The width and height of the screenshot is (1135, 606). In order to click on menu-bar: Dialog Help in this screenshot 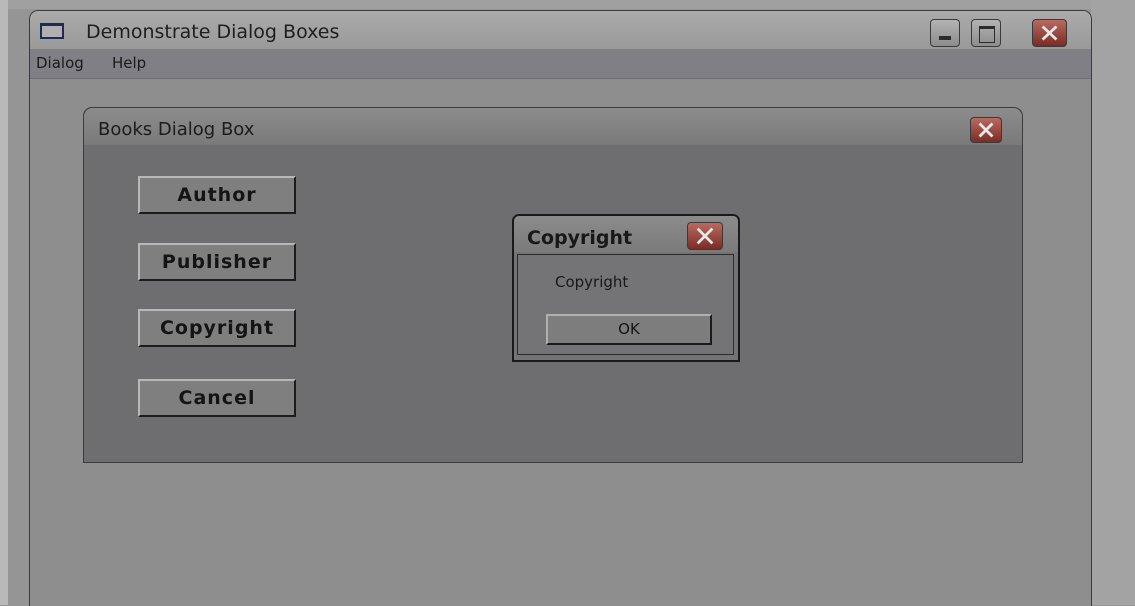, I will do `click(560, 64)`.